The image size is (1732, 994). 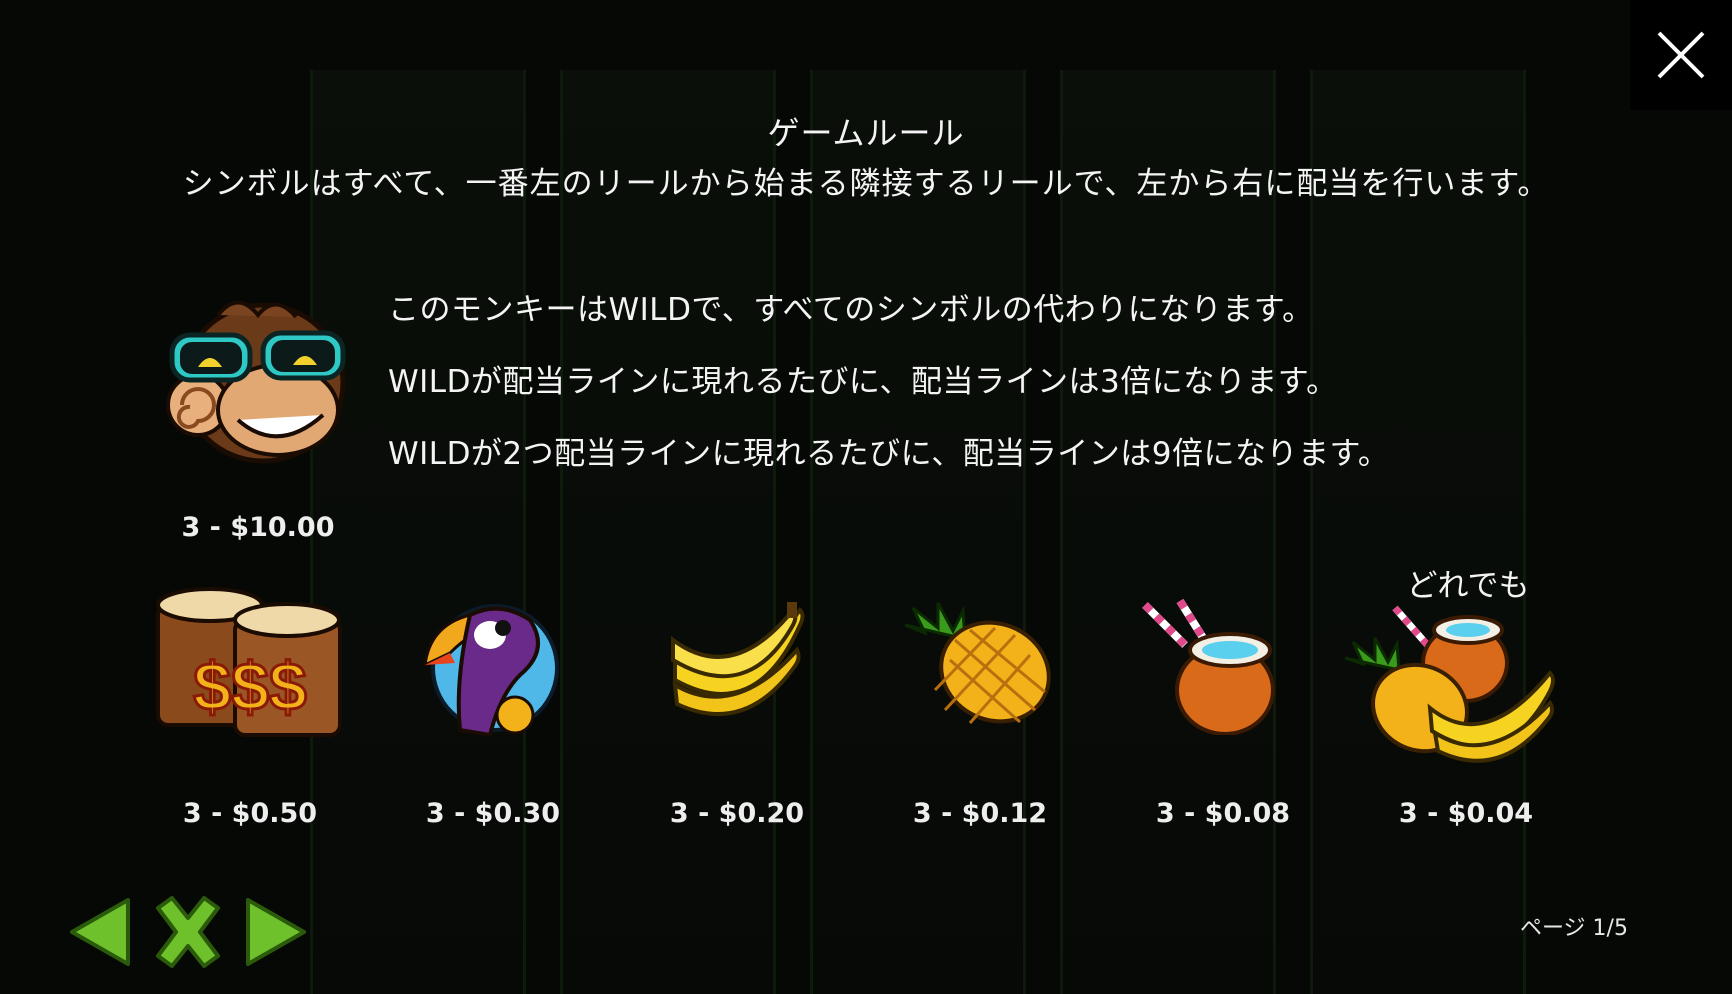 I want to click on cross-icon, so click(x=188, y=932).